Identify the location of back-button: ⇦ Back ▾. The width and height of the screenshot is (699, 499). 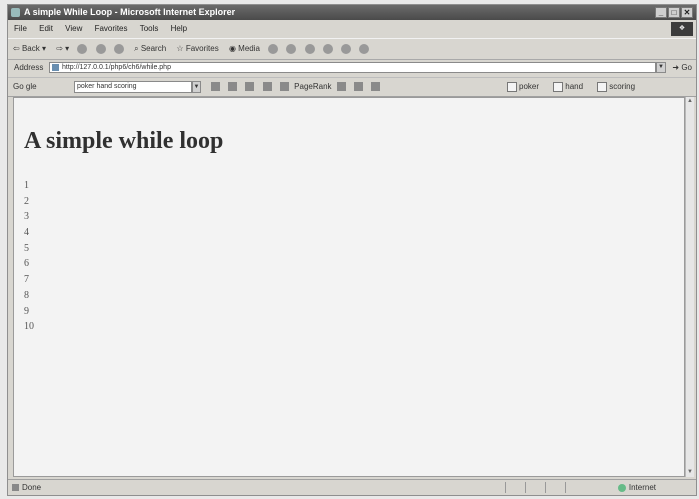
(29, 48).